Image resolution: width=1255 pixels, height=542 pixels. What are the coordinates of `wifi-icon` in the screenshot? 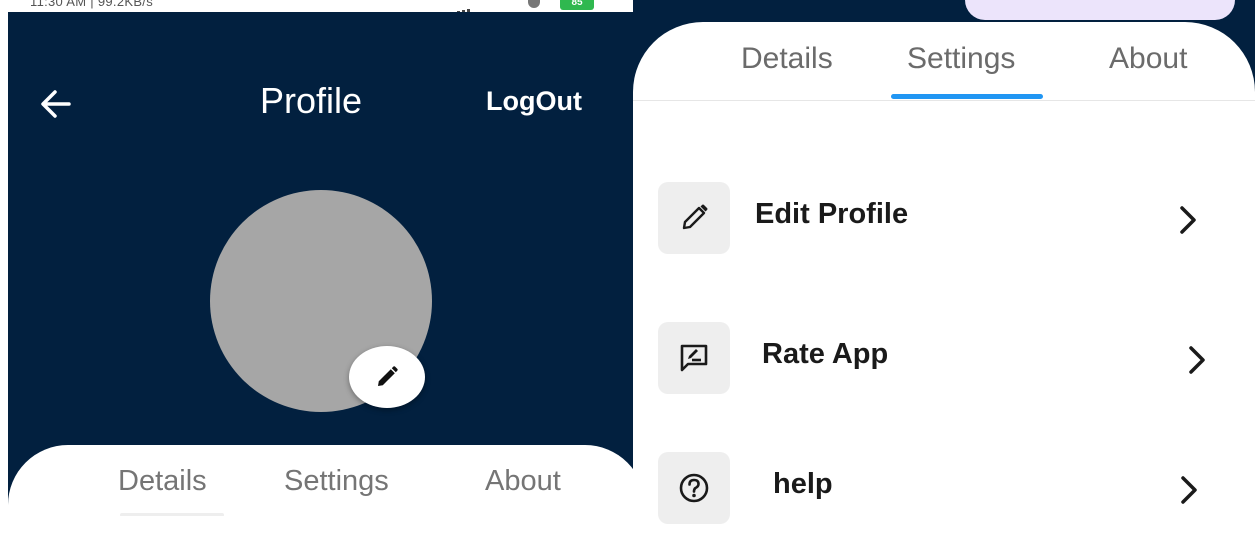 It's located at (534, 4).